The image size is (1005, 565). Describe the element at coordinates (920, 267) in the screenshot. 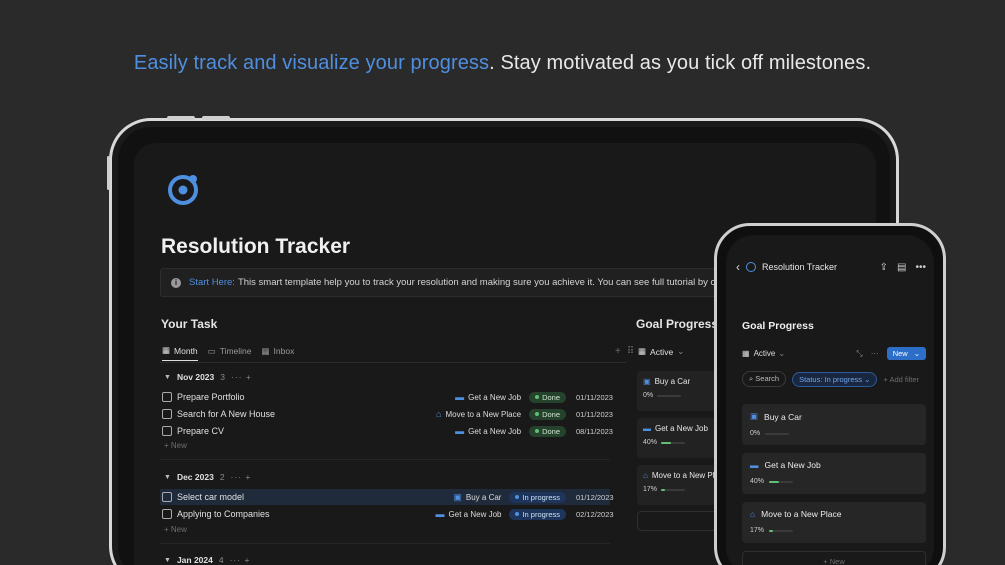

I see `more-icon: •••` at that location.